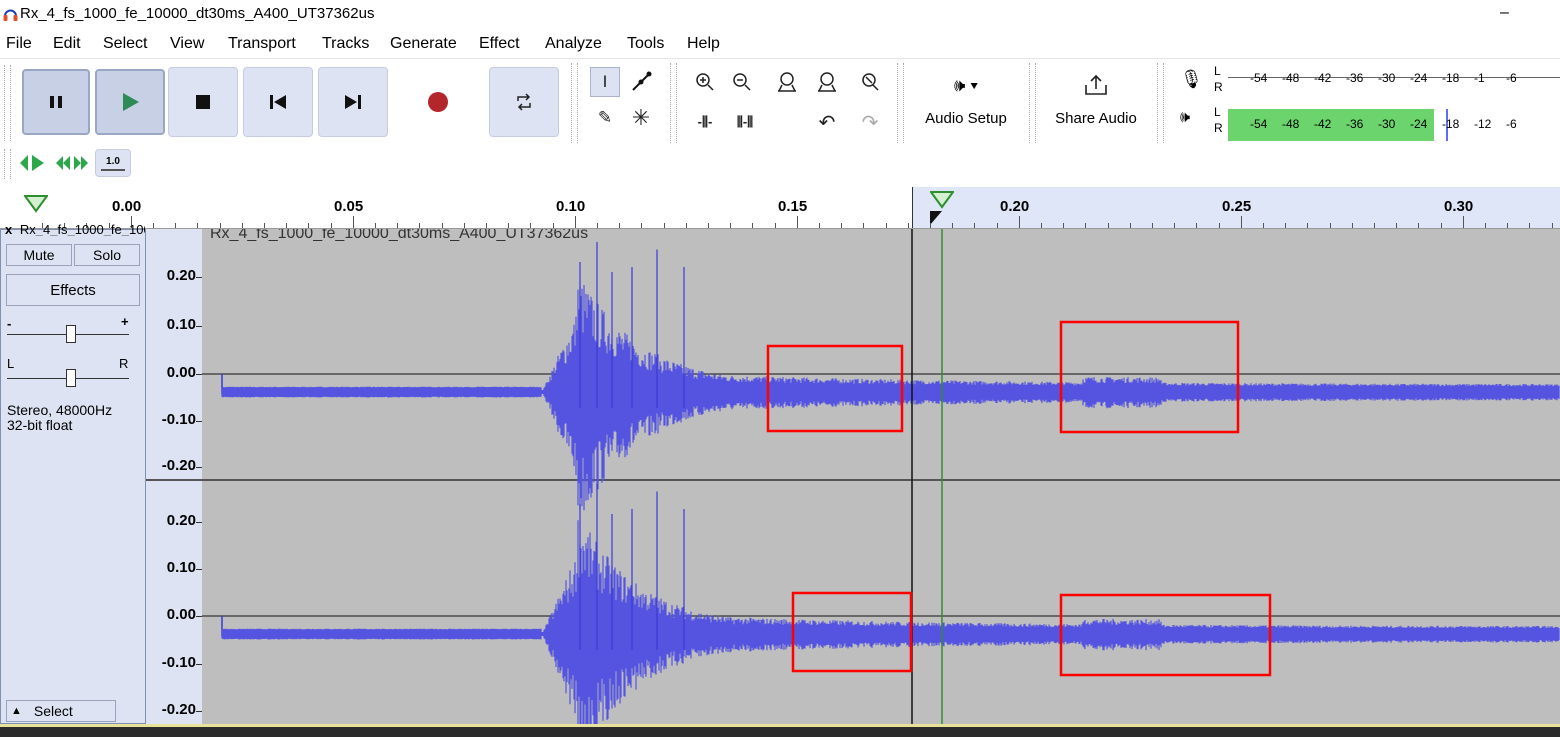  What do you see at coordinates (745, 122) in the screenshot?
I see `silence-audio-icon: ⫼-⫼` at bounding box center [745, 122].